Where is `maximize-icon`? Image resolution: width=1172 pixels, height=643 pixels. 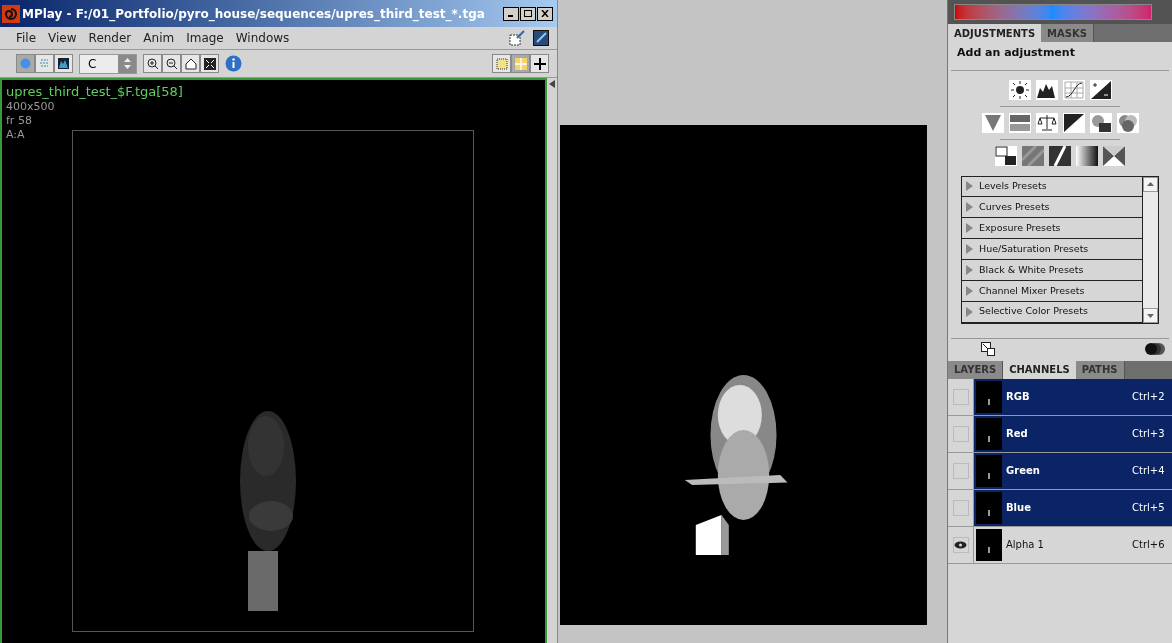
maximize-icon is located at coordinates (528, 13).